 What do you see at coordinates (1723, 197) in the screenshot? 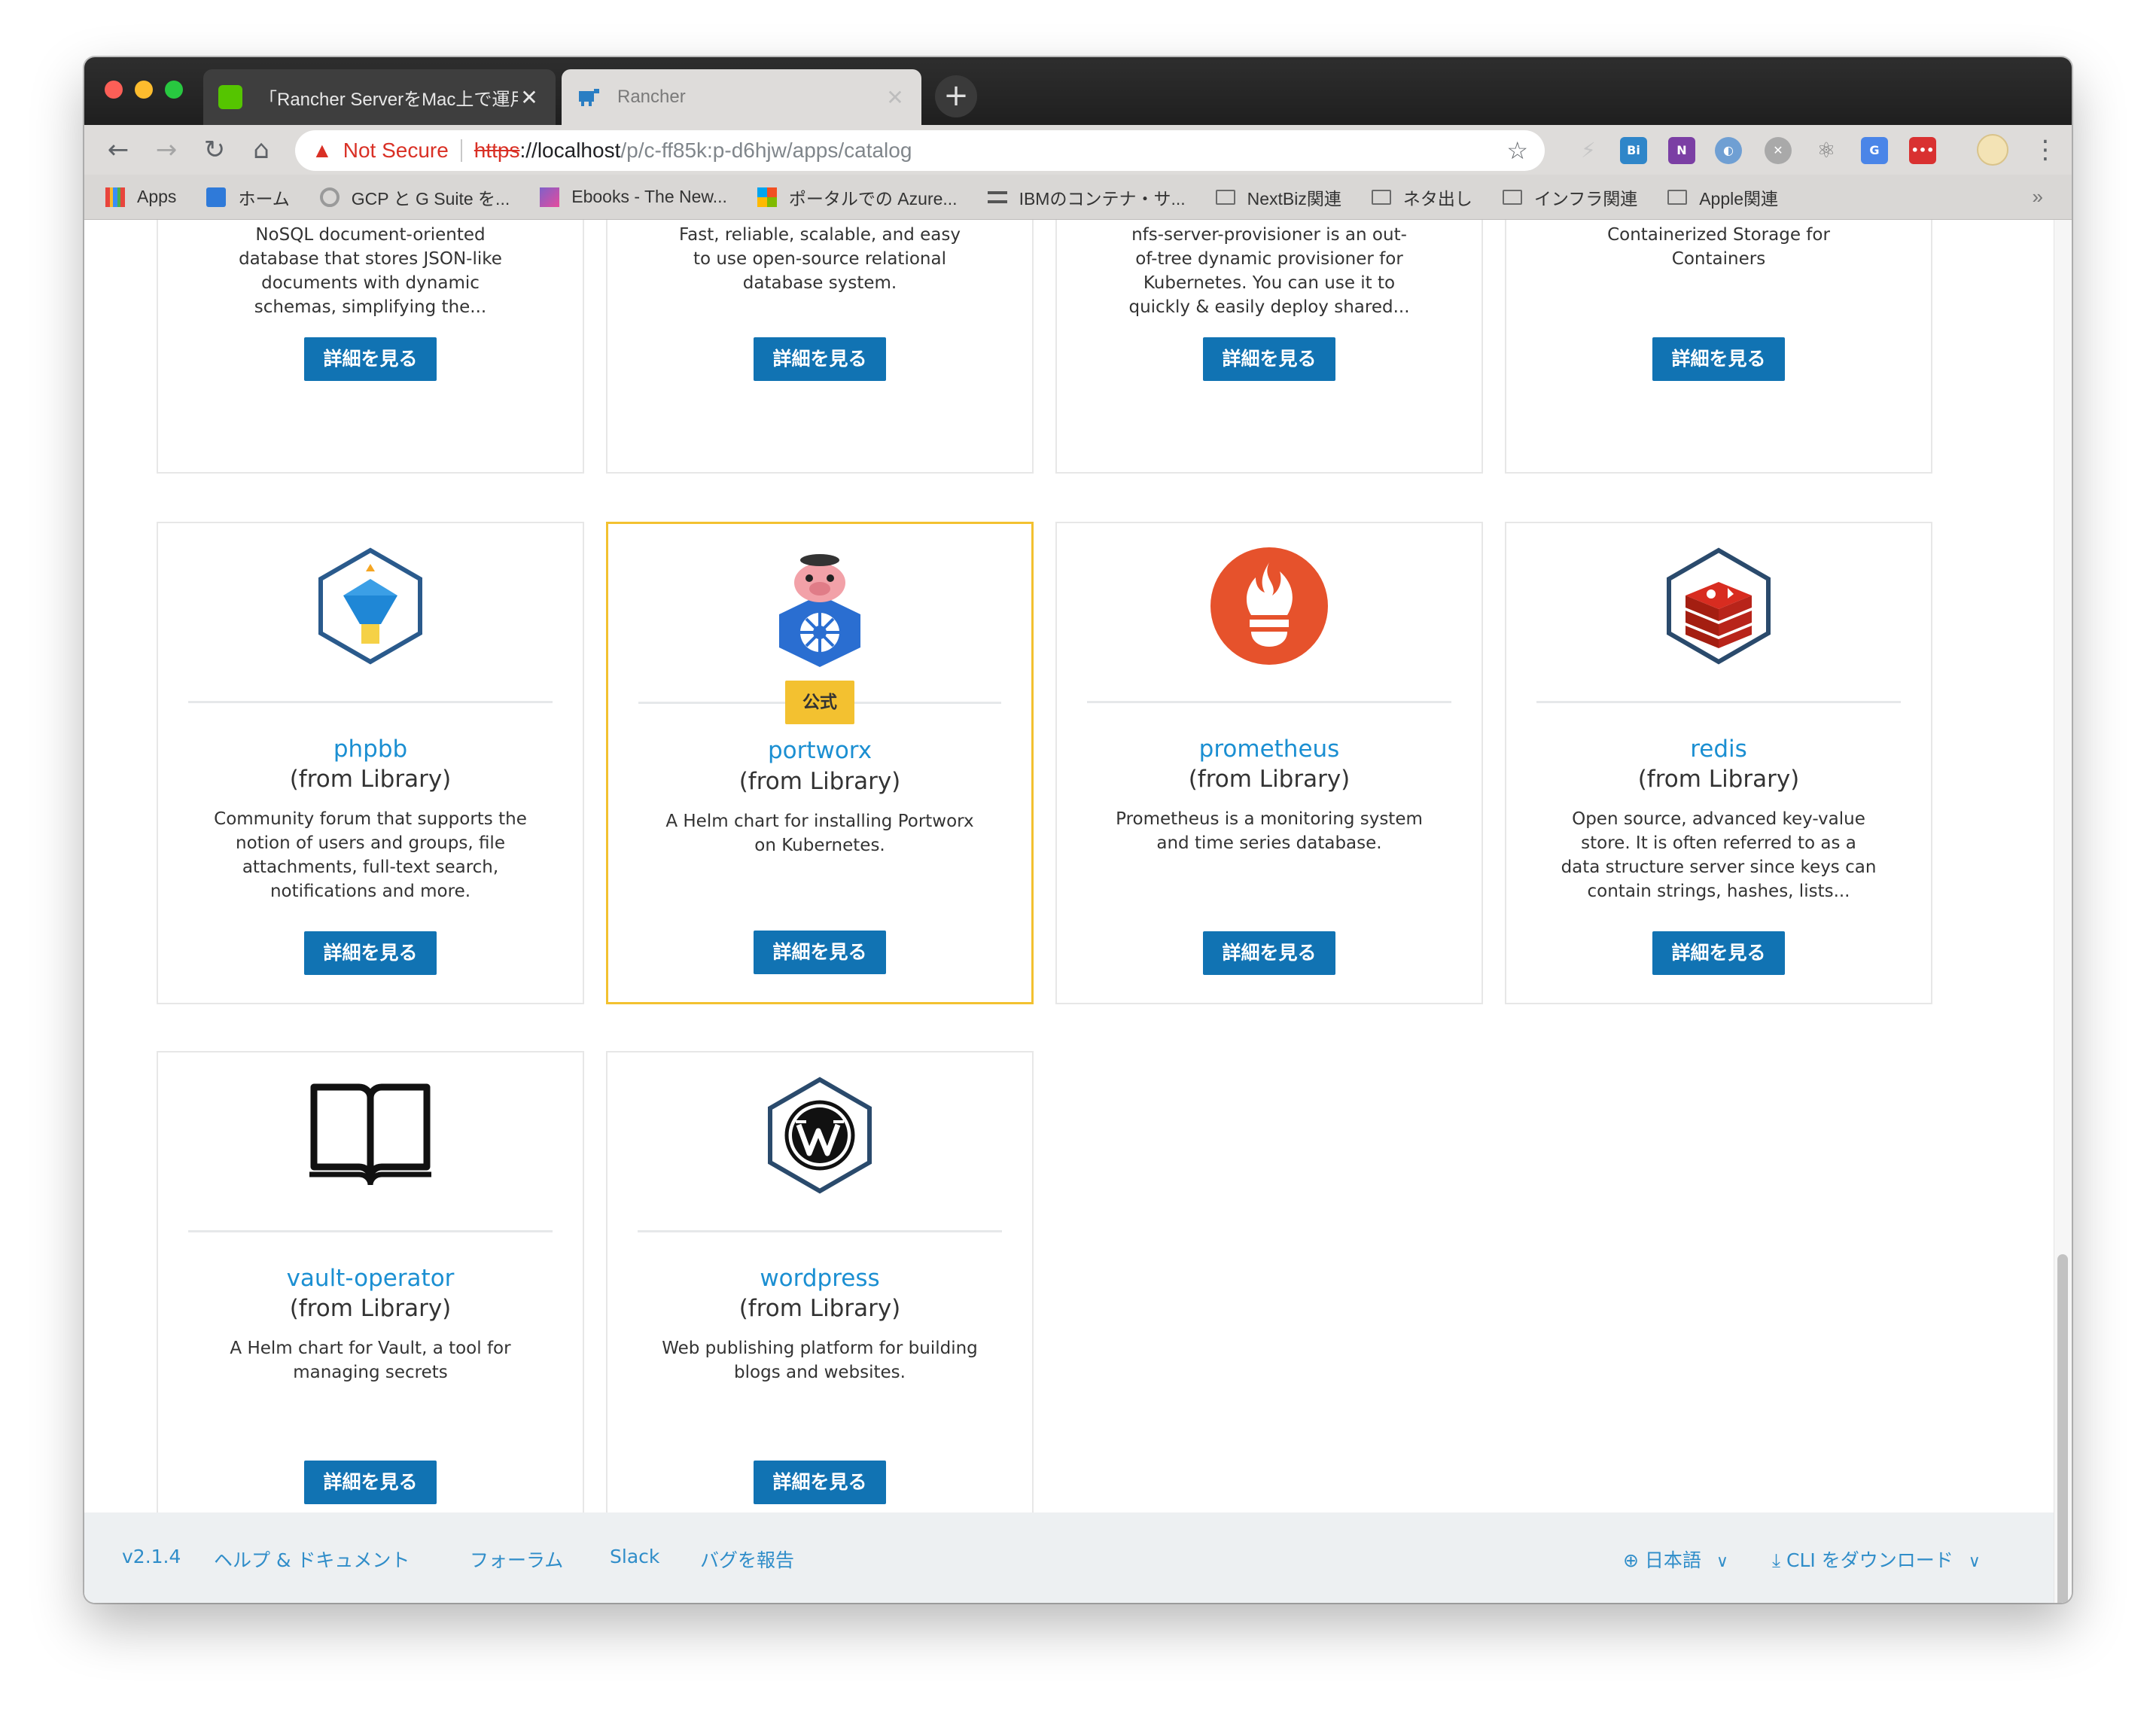
I see `bookmark-folder-apple: Apple関連` at bounding box center [1723, 197].